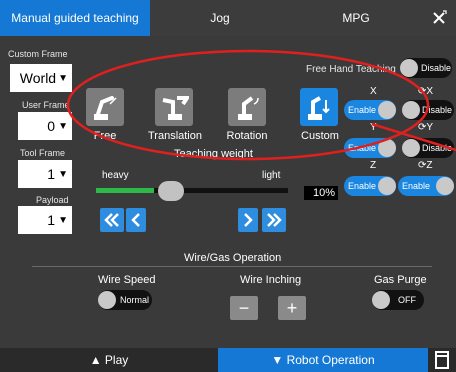 The image size is (456, 372). Describe the element at coordinates (192, 190) in the screenshot. I see `teaching-weight-slider-track` at that location.